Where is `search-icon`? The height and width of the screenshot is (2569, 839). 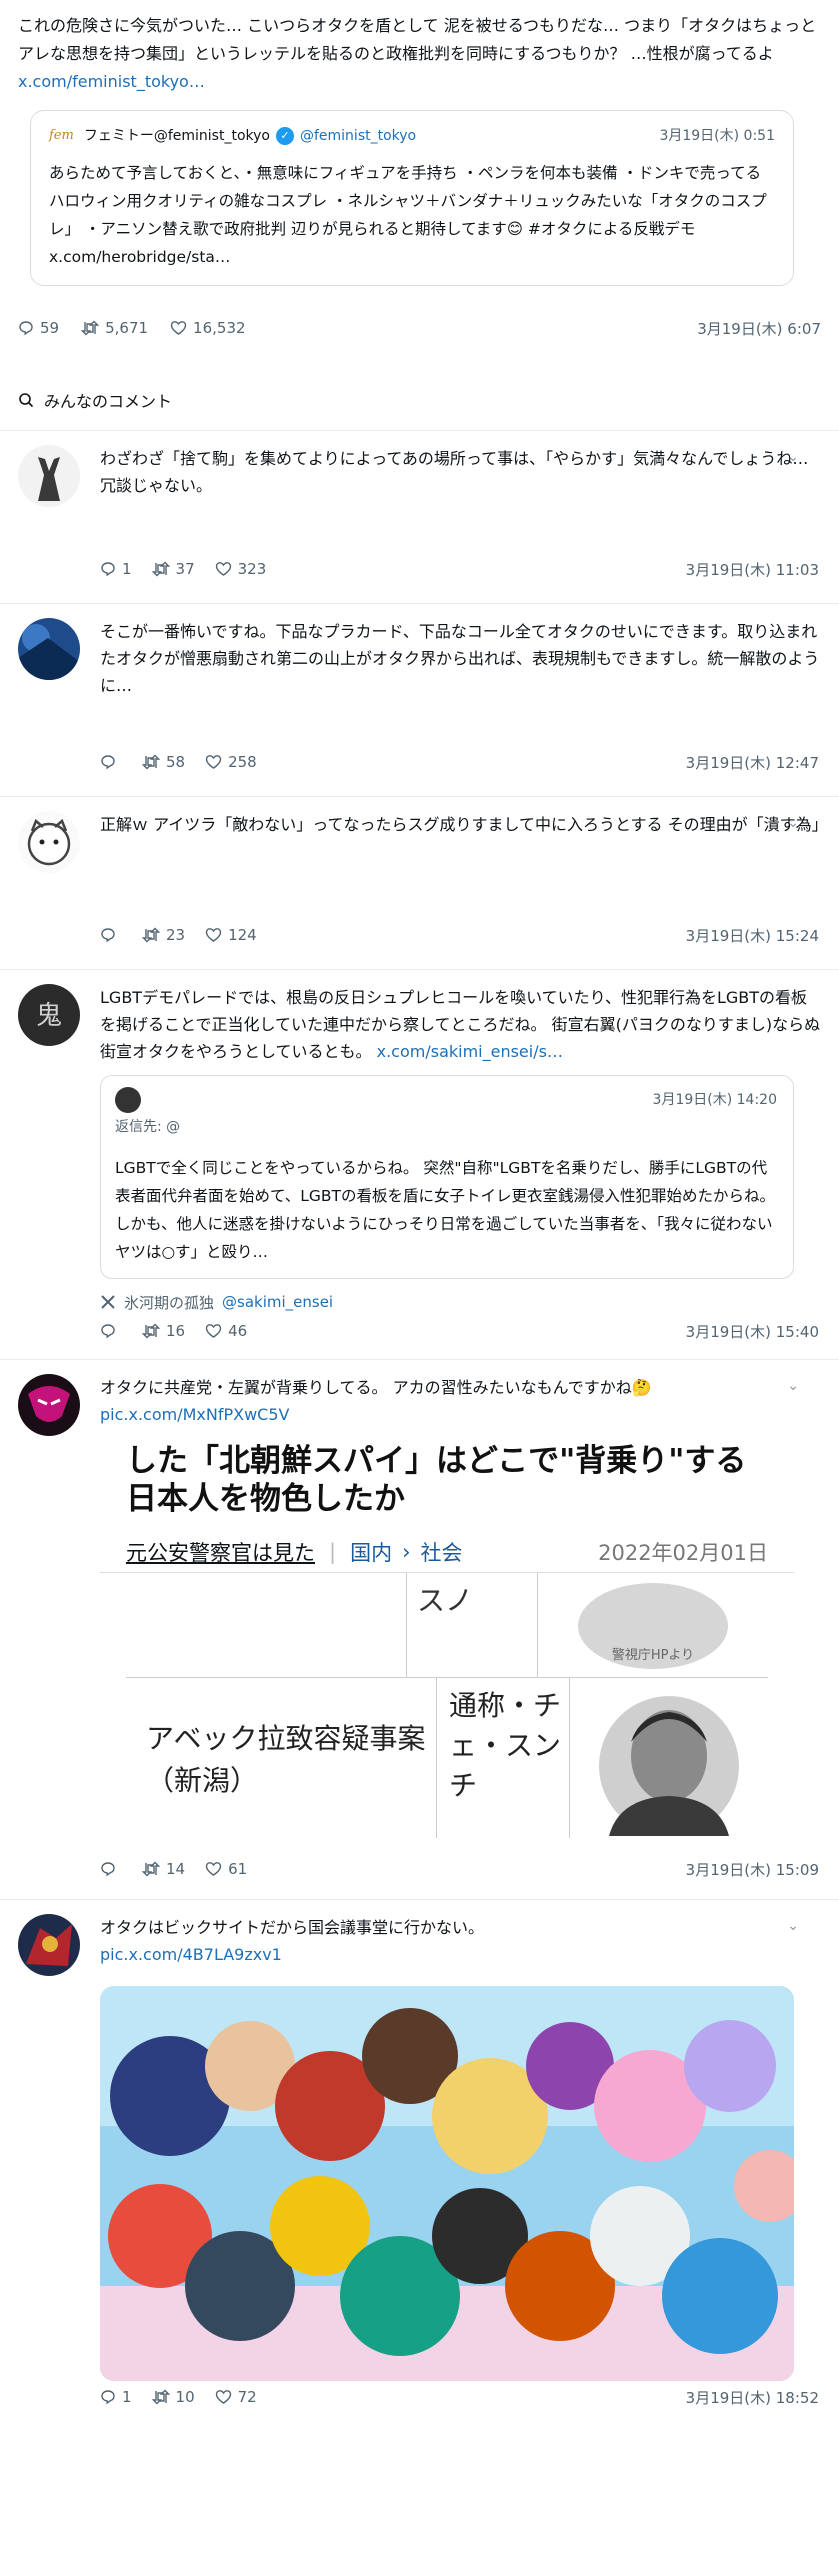
search-icon is located at coordinates (26, 400).